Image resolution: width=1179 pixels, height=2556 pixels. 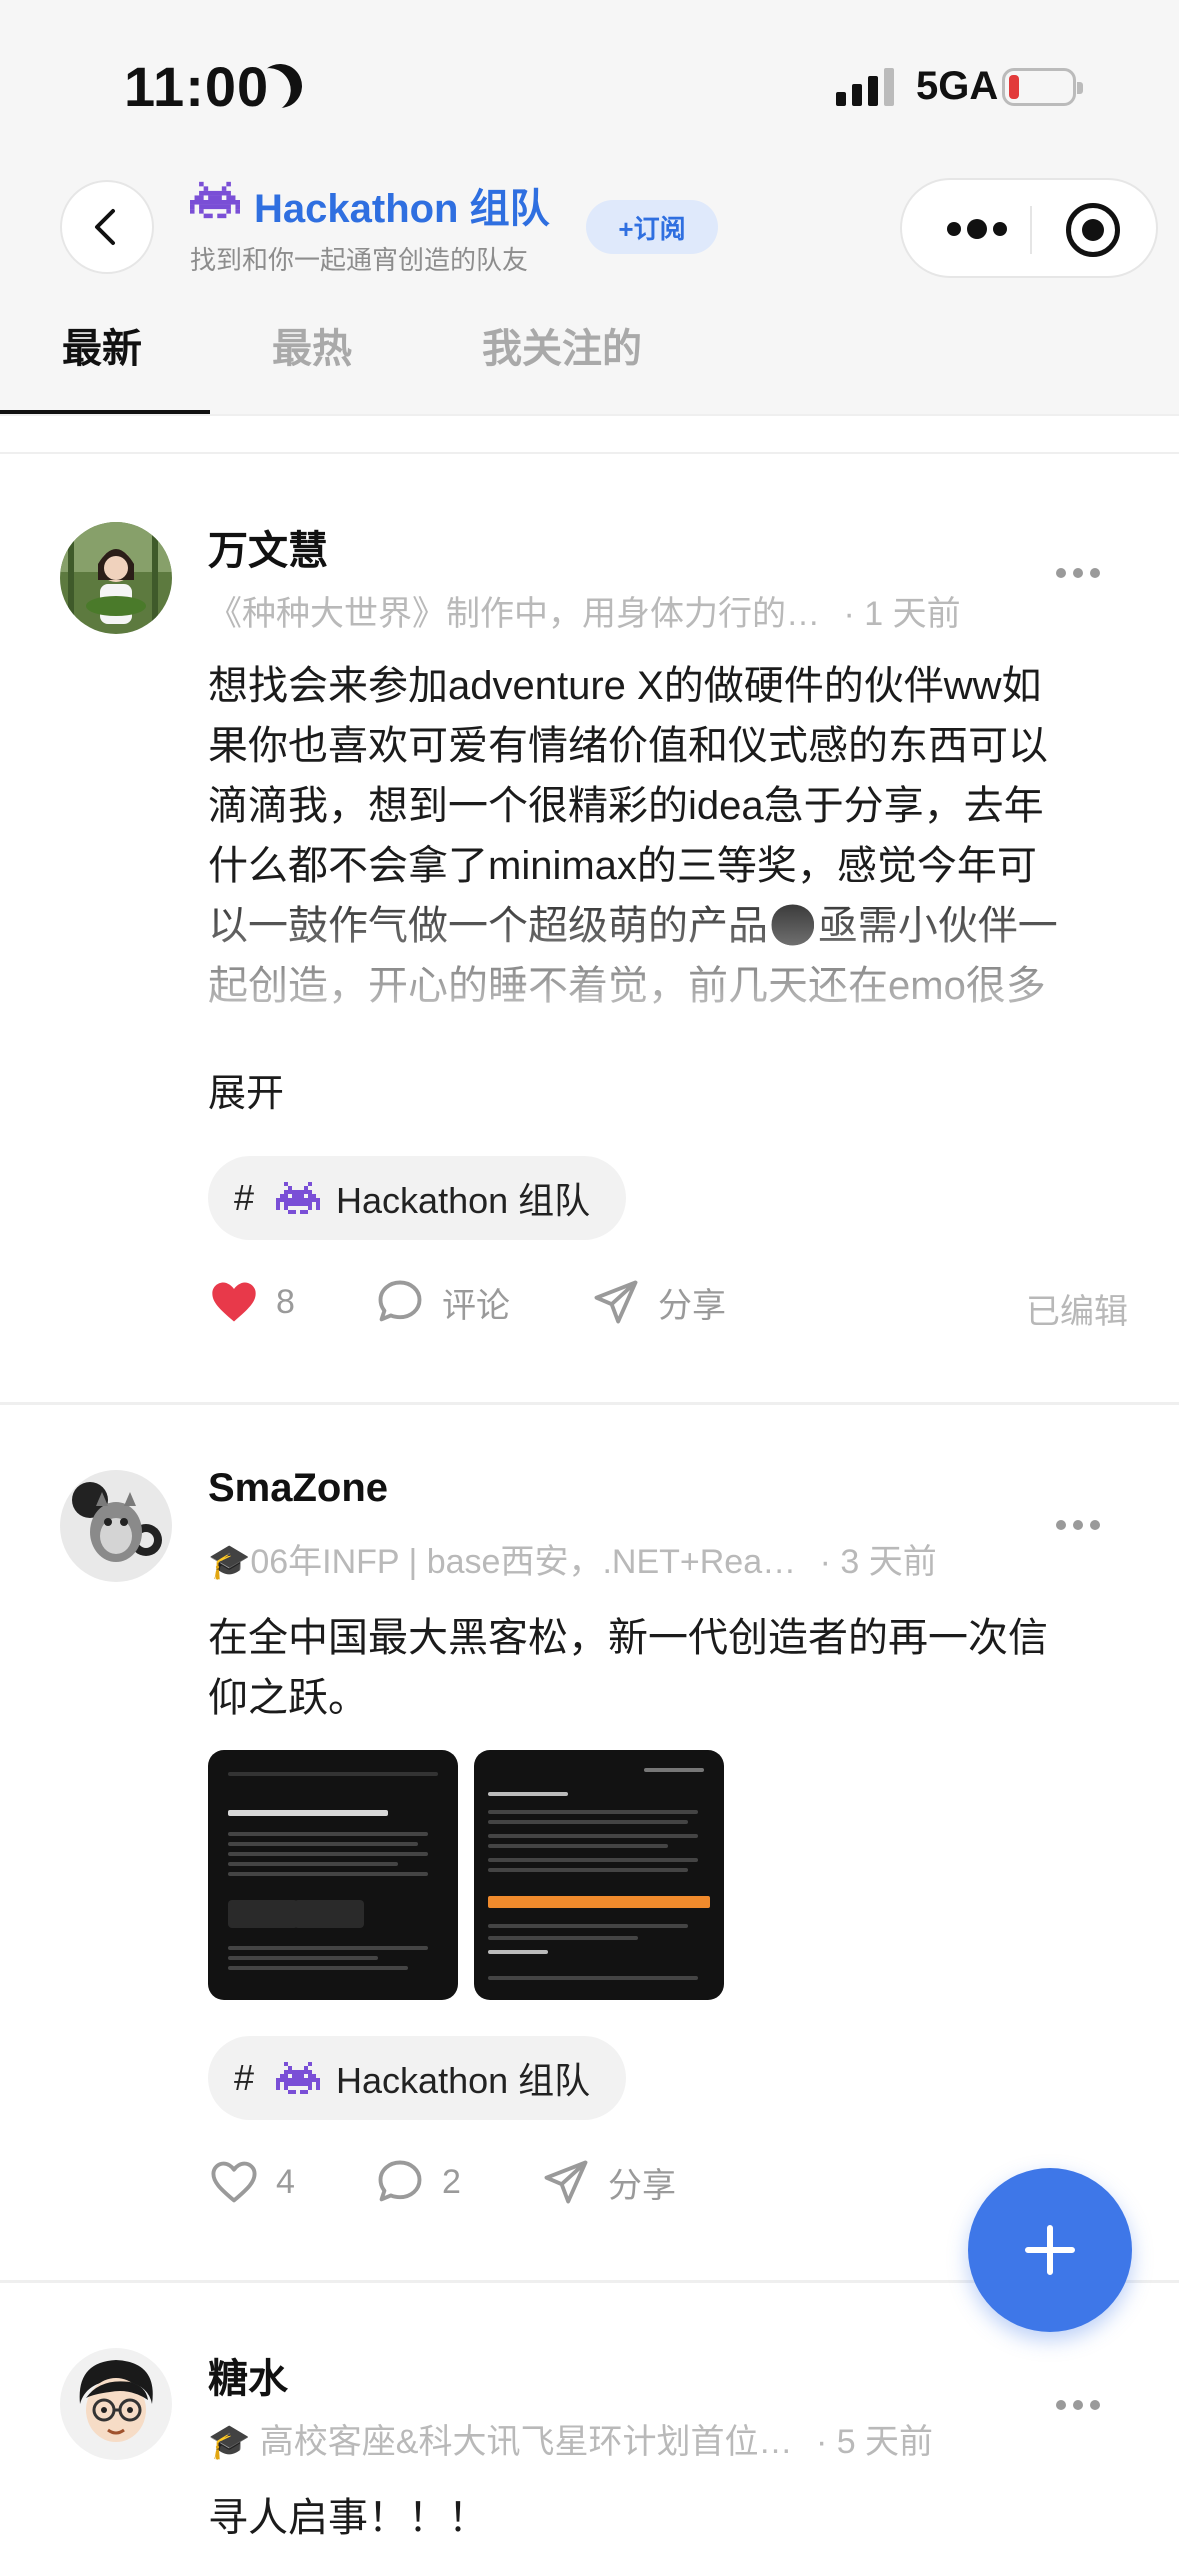 I want to click on post-content-line: 什么都不会拿了minimax的三等奖，感觉今年可, so click(x=622, y=866).